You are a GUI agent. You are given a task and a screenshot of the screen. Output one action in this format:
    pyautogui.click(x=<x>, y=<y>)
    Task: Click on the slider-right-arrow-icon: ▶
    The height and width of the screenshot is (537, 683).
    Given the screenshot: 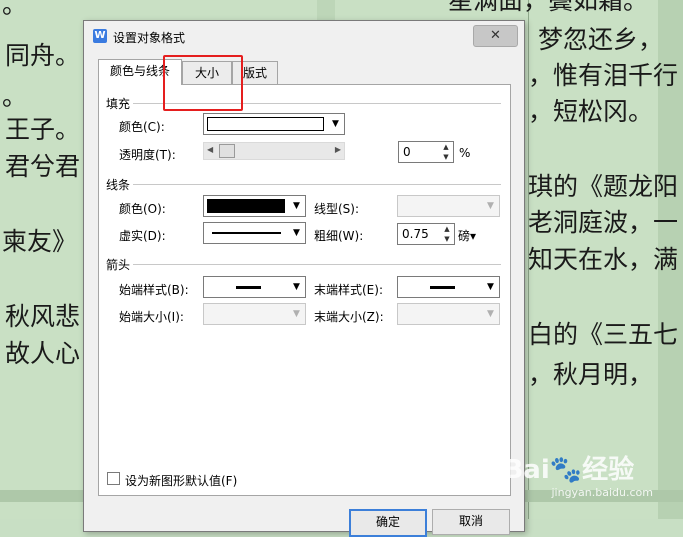 What is the action you would take?
    pyautogui.click(x=338, y=149)
    